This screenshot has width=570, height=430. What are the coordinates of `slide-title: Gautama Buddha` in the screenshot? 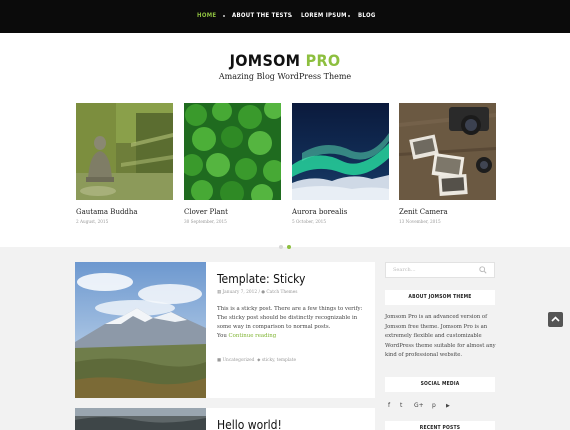 It's located at (124, 212).